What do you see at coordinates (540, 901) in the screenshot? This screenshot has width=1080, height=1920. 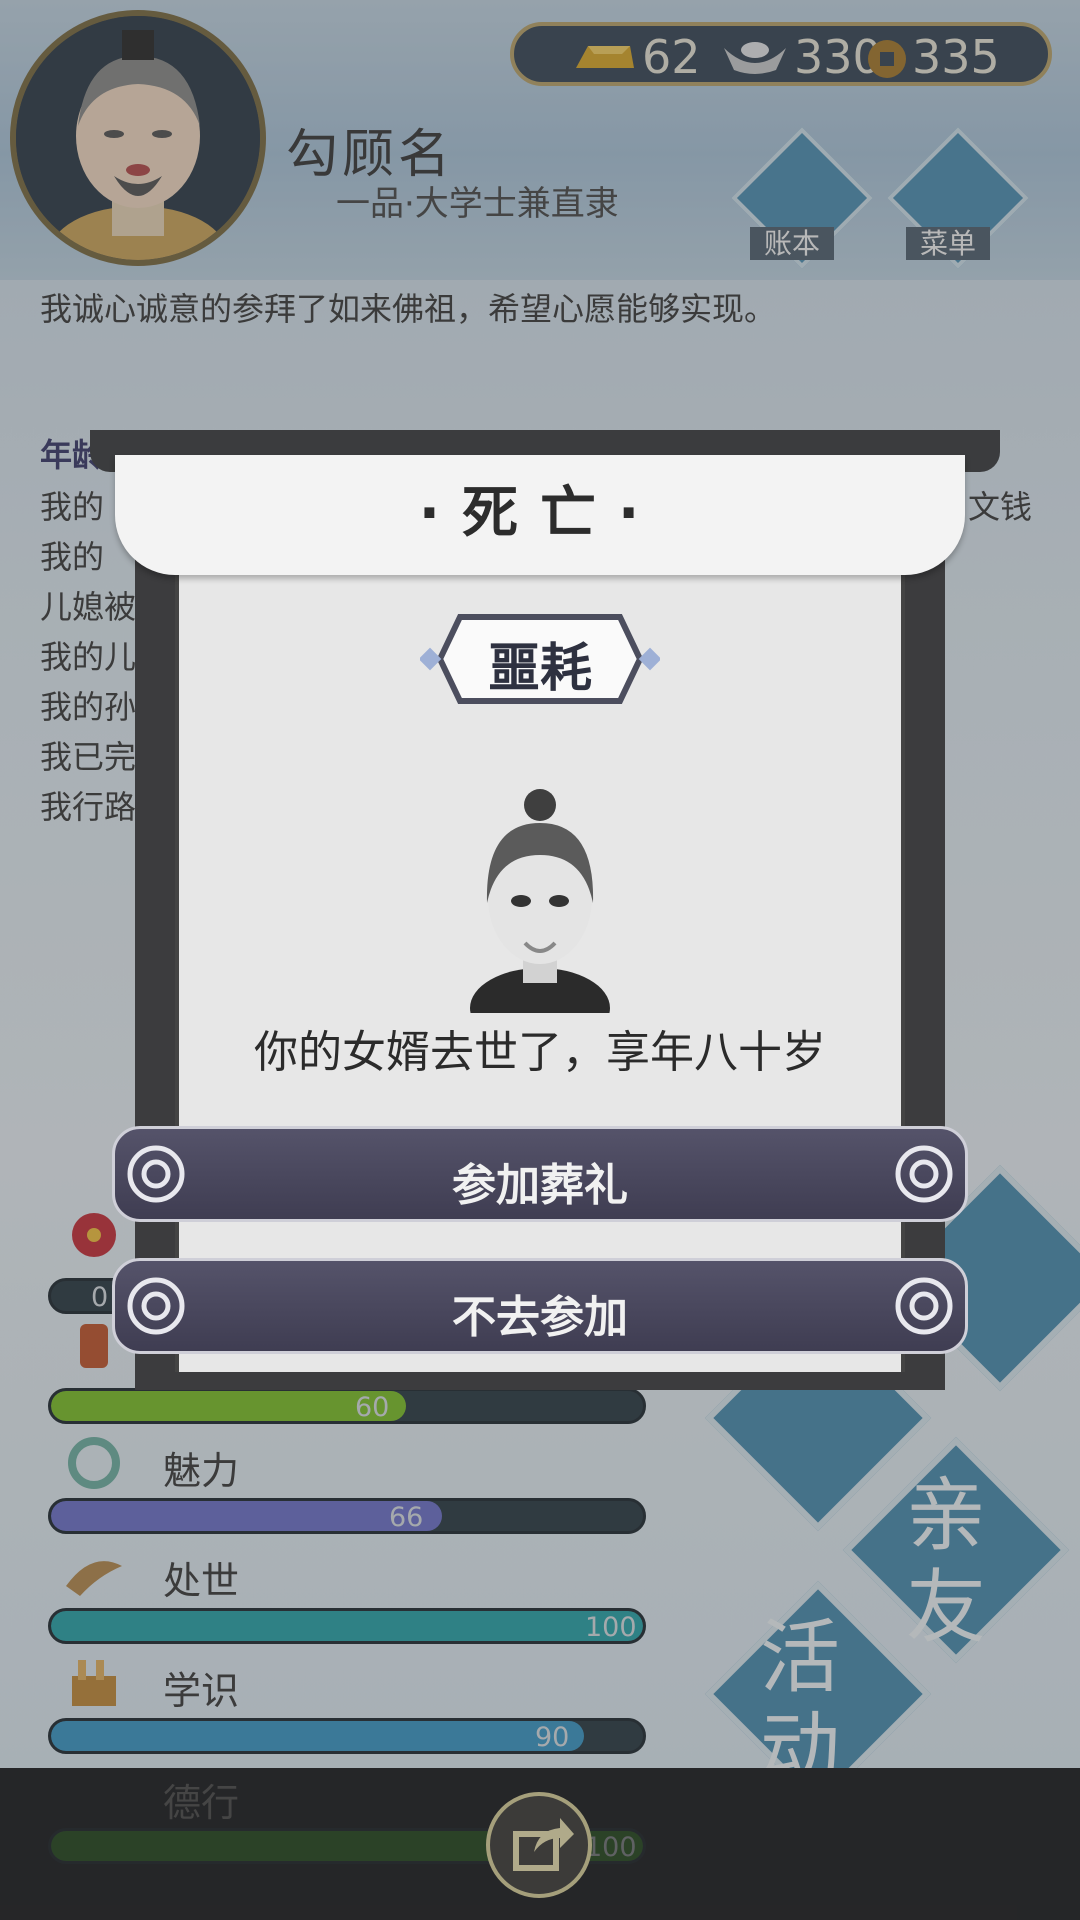 I see `son-in-law-portrait-icon` at bounding box center [540, 901].